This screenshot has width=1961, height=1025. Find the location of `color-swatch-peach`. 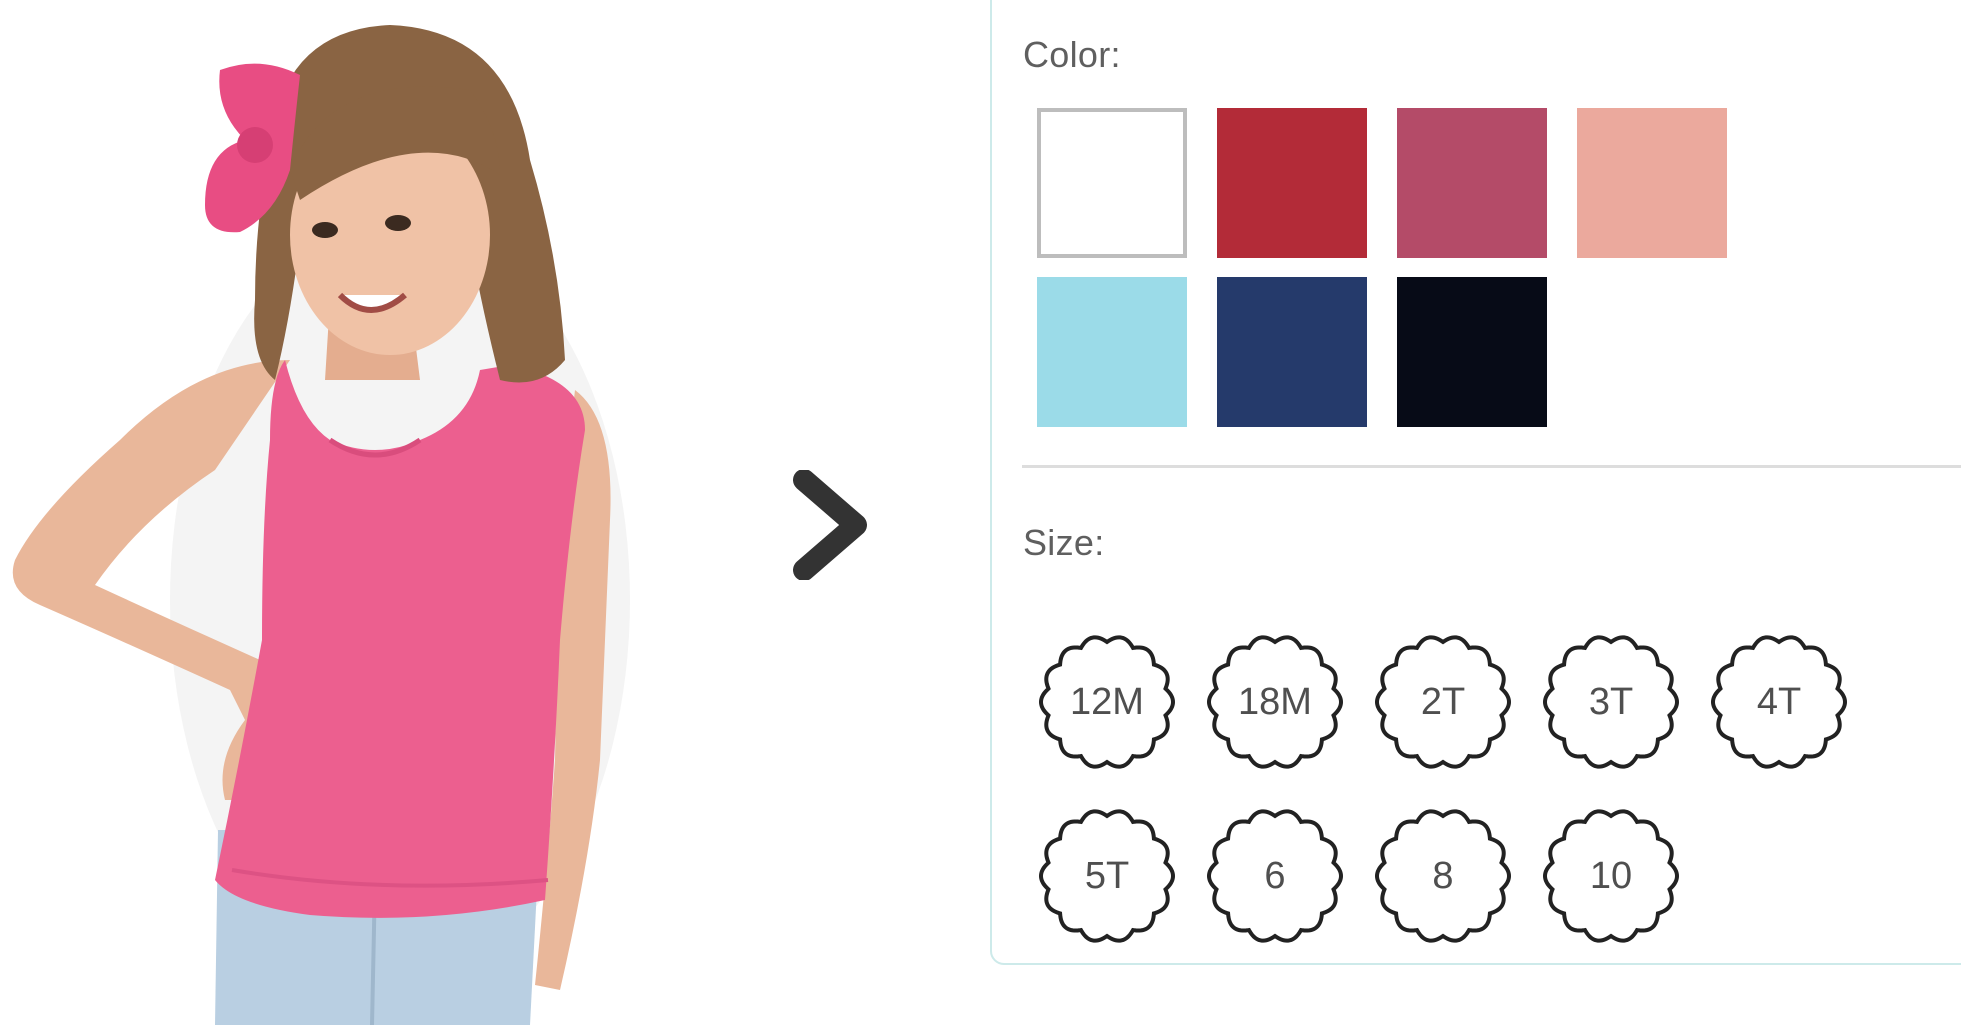

color-swatch-peach is located at coordinates (1652, 183).